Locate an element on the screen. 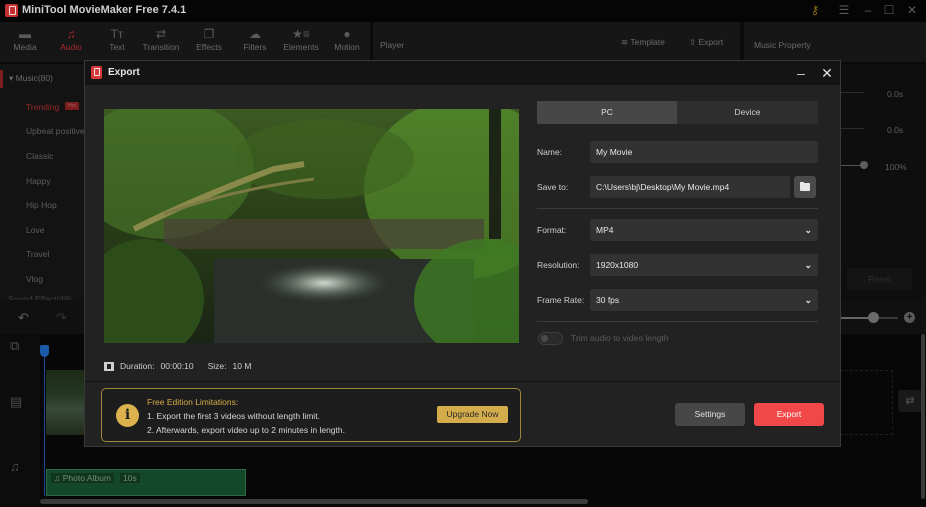 This screenshot has height=507, width=926. music-track-icon: ♫ is located at coordinates (15, 466).